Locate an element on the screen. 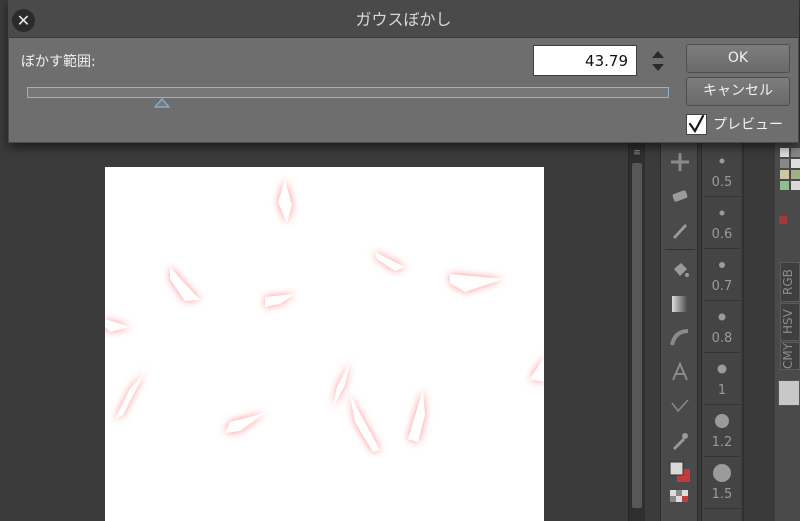 The image size is (800, 521). transparent-color-icon is located at coordinates (680, 500).